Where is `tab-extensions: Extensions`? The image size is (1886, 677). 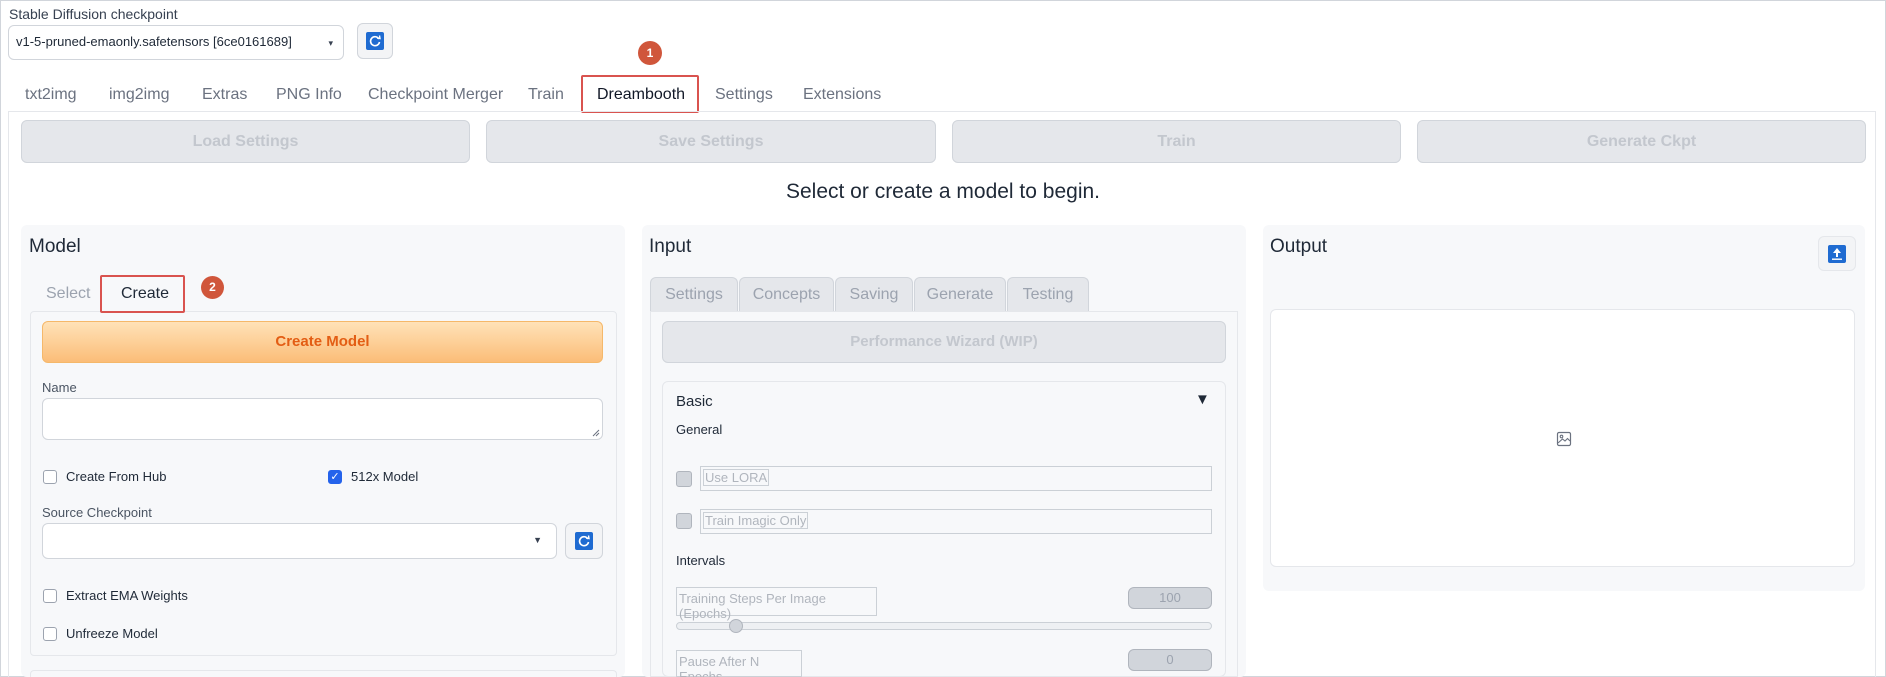
tab-extensions: Extensions is located at coordinates (842, 95).